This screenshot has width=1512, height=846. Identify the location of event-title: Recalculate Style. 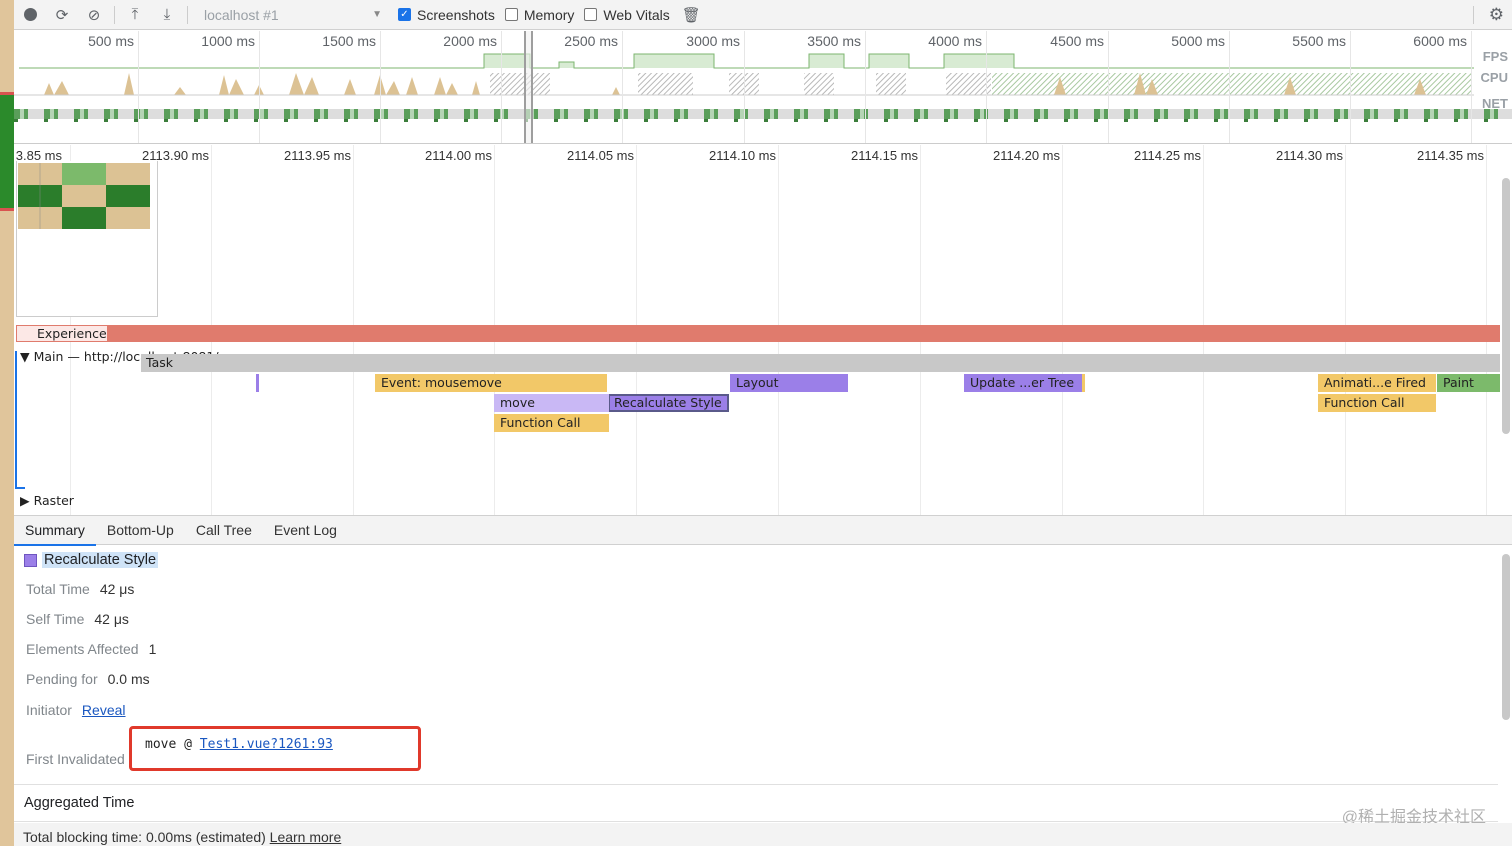
(91, 560).